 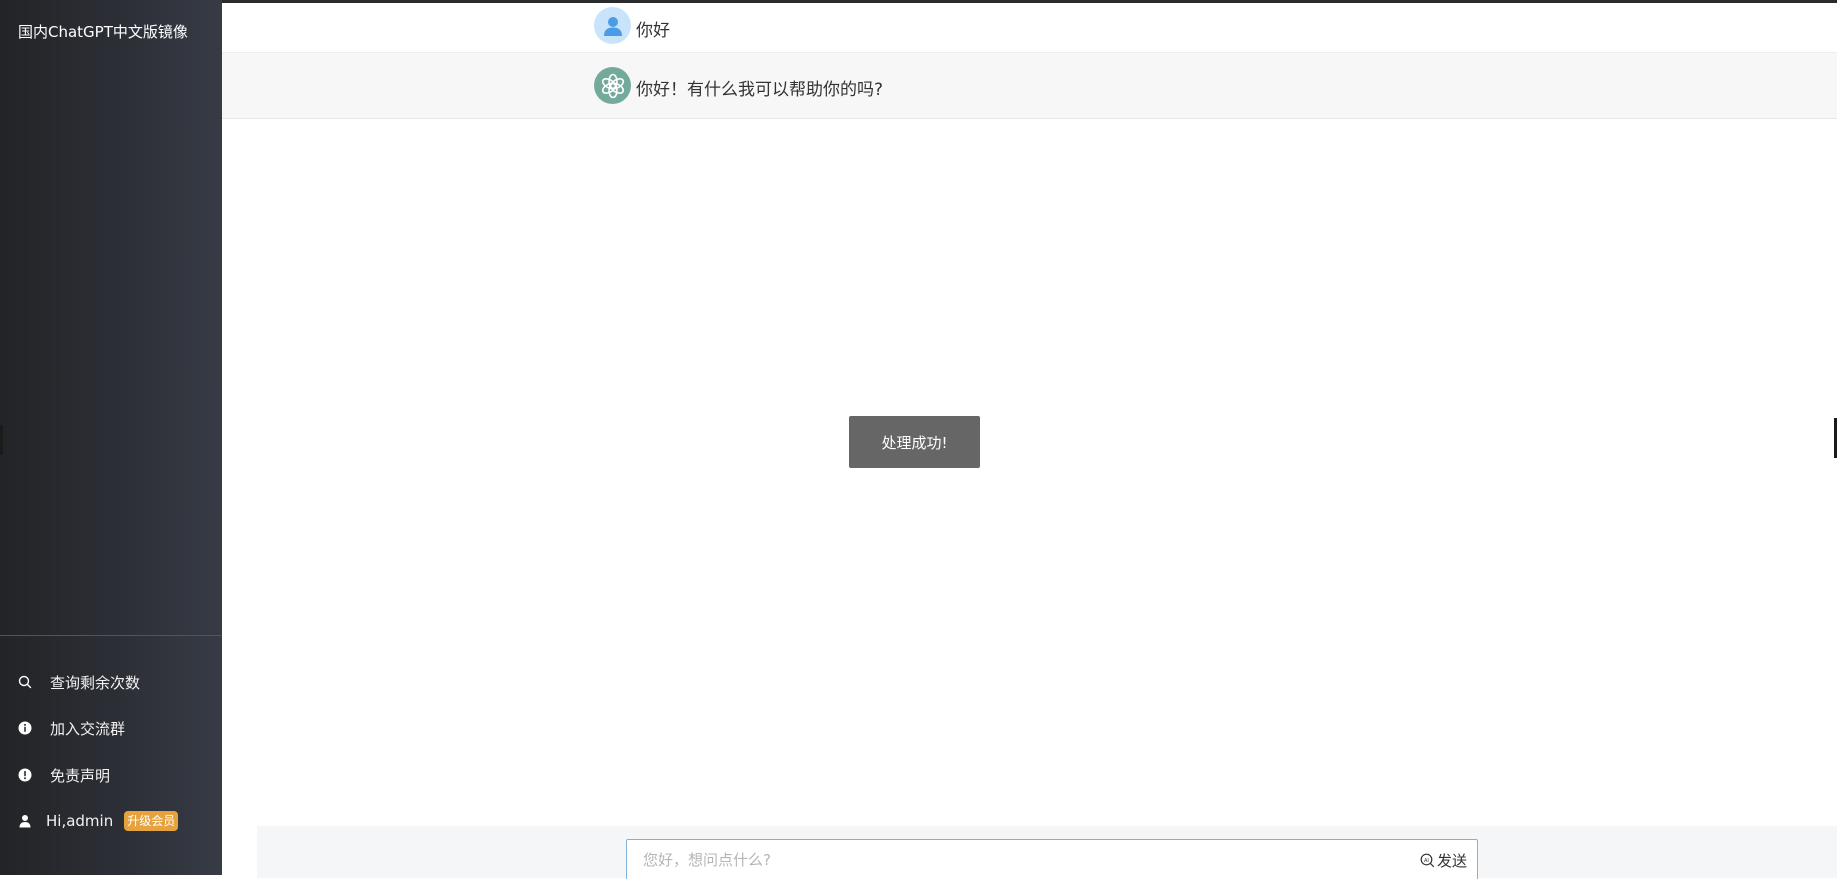 I want to click on message-input, so click(x=1023, y=860).